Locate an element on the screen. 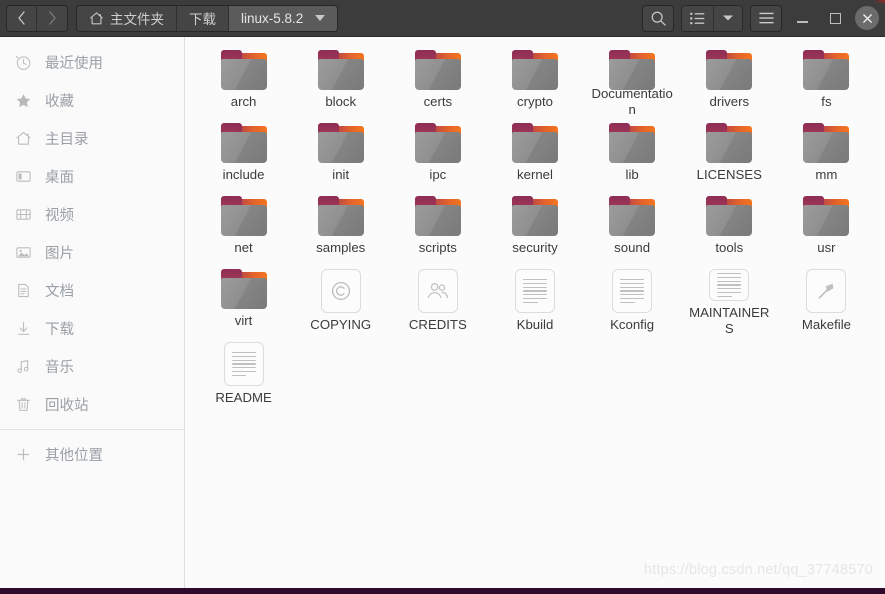  file-item: samples is located at coordinates (340, 227).